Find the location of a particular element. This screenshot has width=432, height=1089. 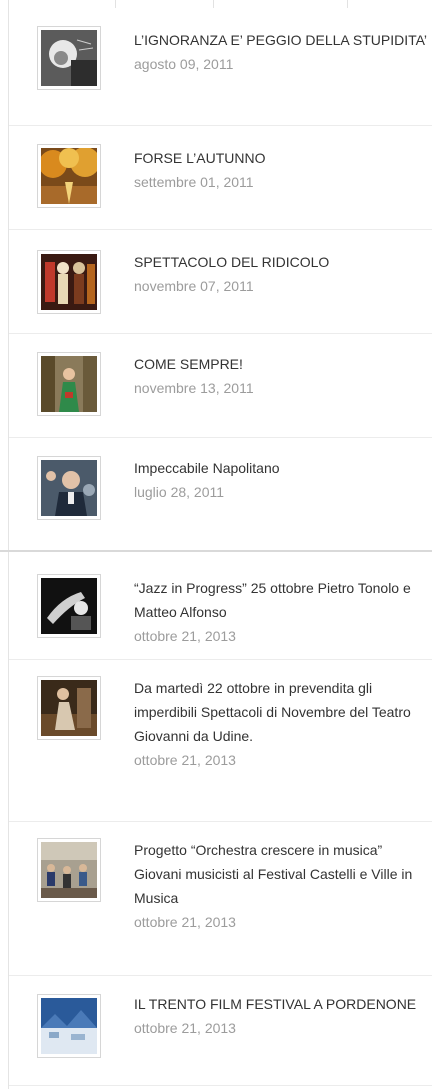

post-date: luglio 28, 2011 is located at coordinates (179, 492).